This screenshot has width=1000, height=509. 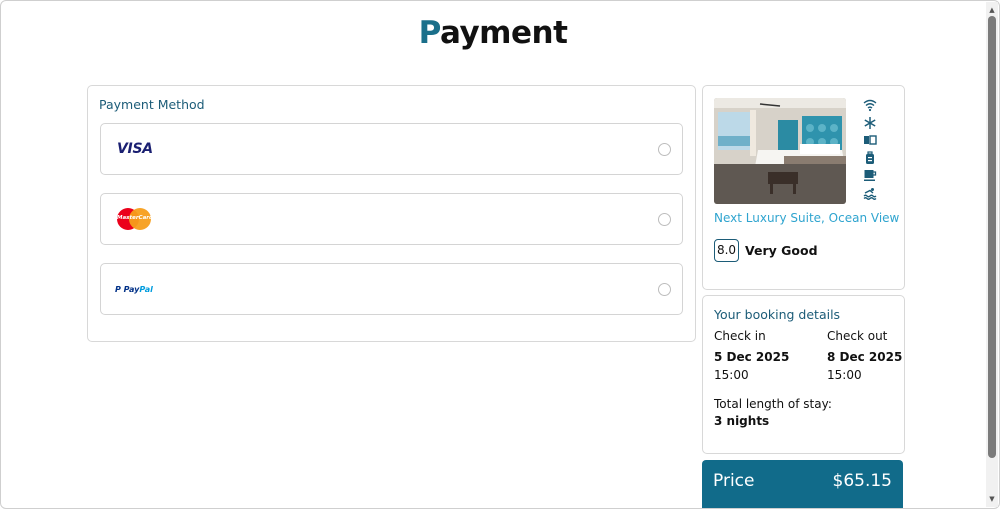 What do you see at coordinates (870, 158) in the screenshot?
I see `luggage-icon` at bounding box center [870, 158].